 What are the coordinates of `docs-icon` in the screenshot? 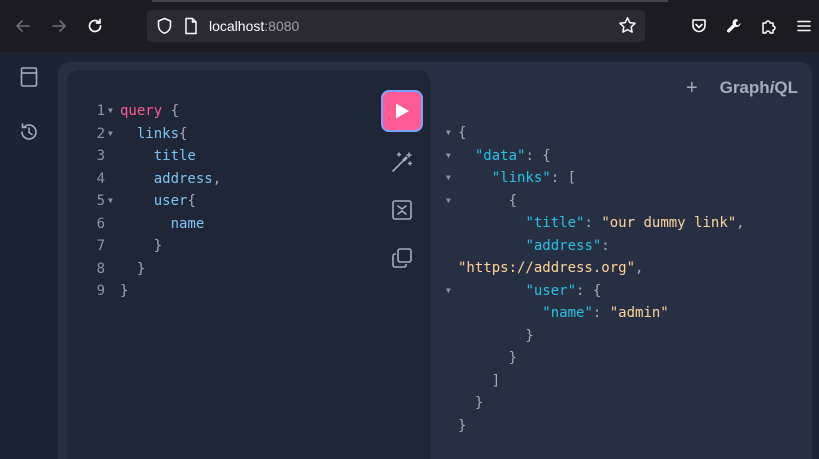 It's located at (29, 77).